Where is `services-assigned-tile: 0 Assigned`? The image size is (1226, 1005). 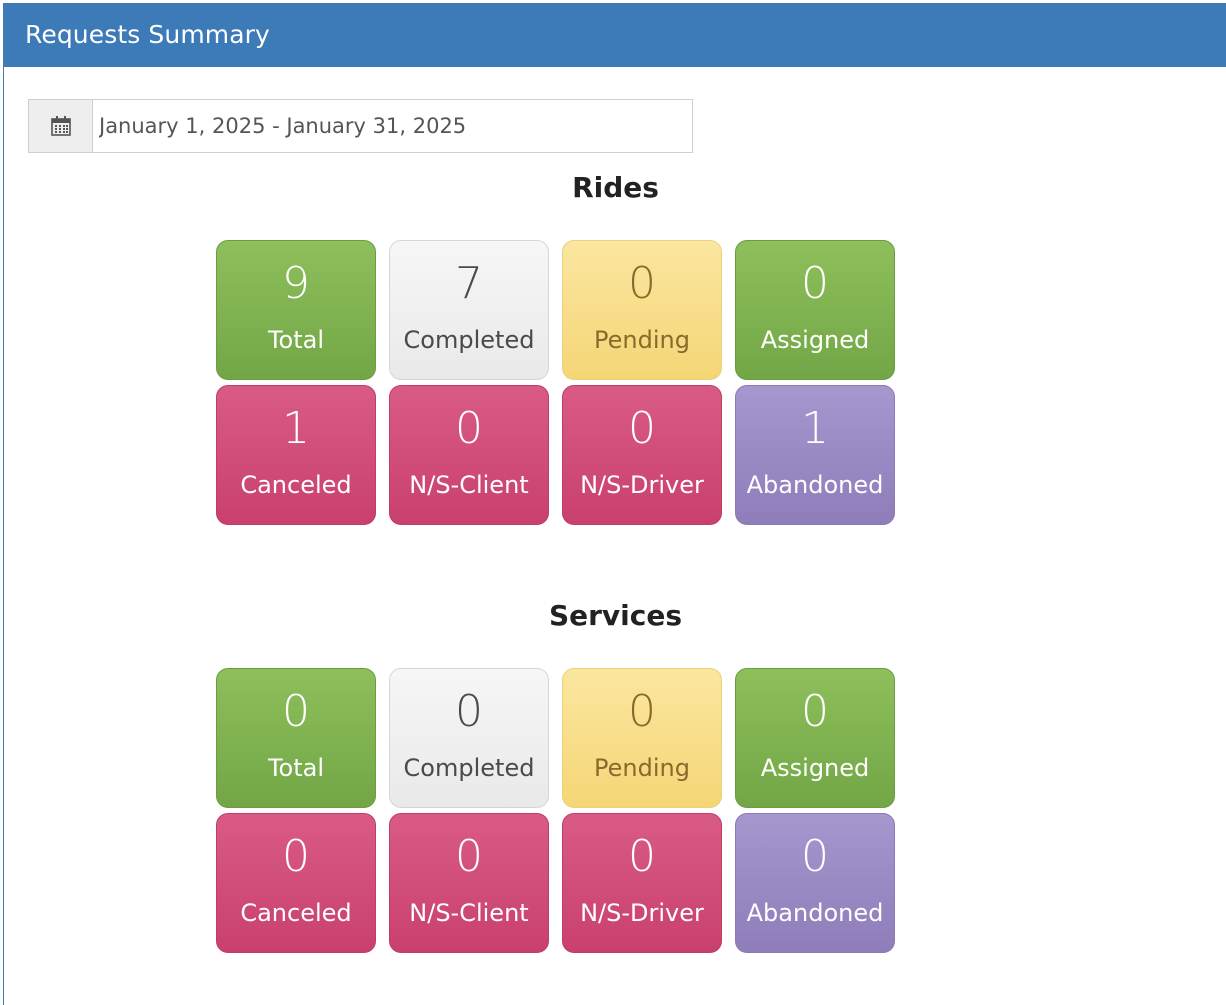 services-assigned-tile: 0 Assigned is located at coordinates (815, 738).